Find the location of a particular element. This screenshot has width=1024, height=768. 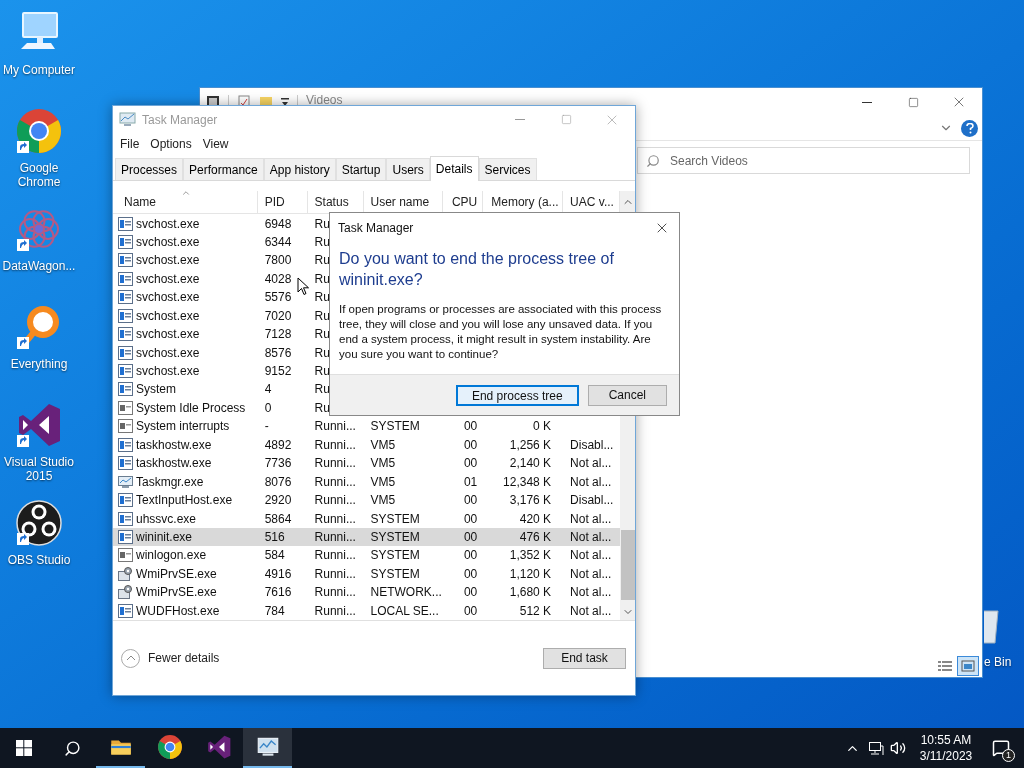

table-cell-text: 584 is located at coordinates (274, 556).